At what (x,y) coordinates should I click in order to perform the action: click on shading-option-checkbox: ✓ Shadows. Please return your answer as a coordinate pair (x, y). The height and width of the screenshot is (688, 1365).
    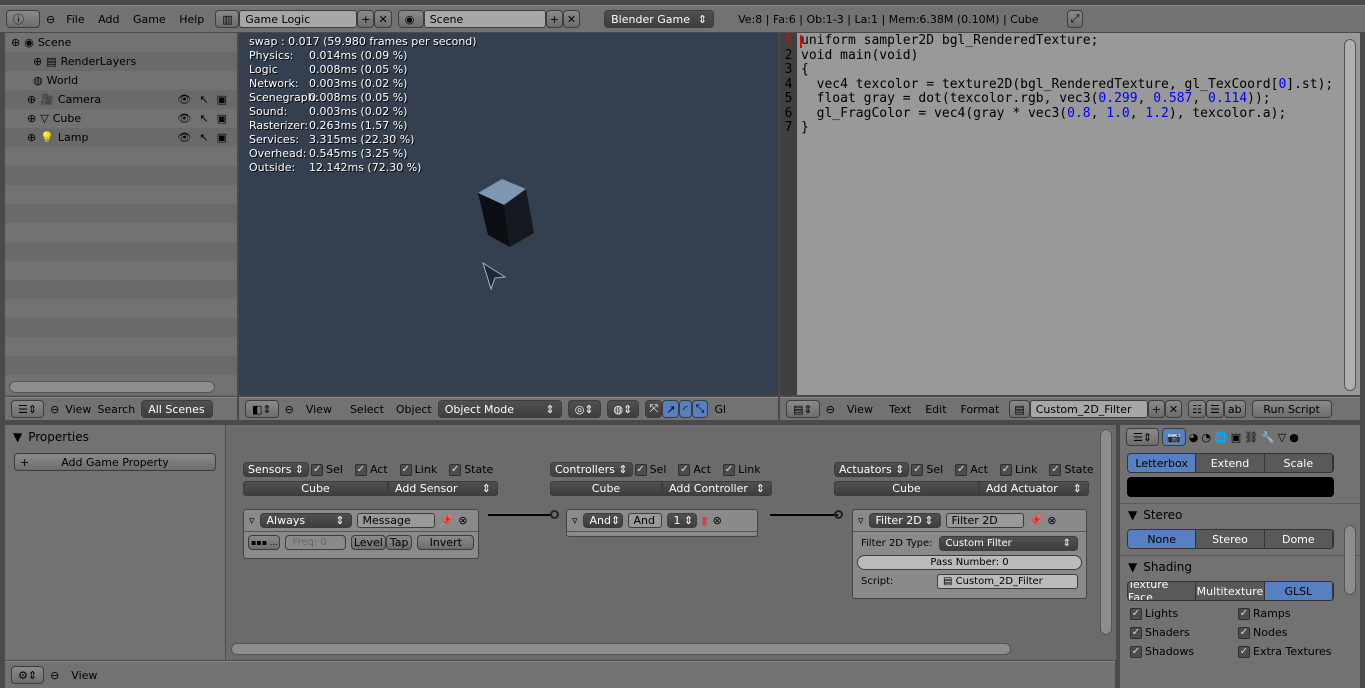
    Looking at the image, I should click on (1184, 651).